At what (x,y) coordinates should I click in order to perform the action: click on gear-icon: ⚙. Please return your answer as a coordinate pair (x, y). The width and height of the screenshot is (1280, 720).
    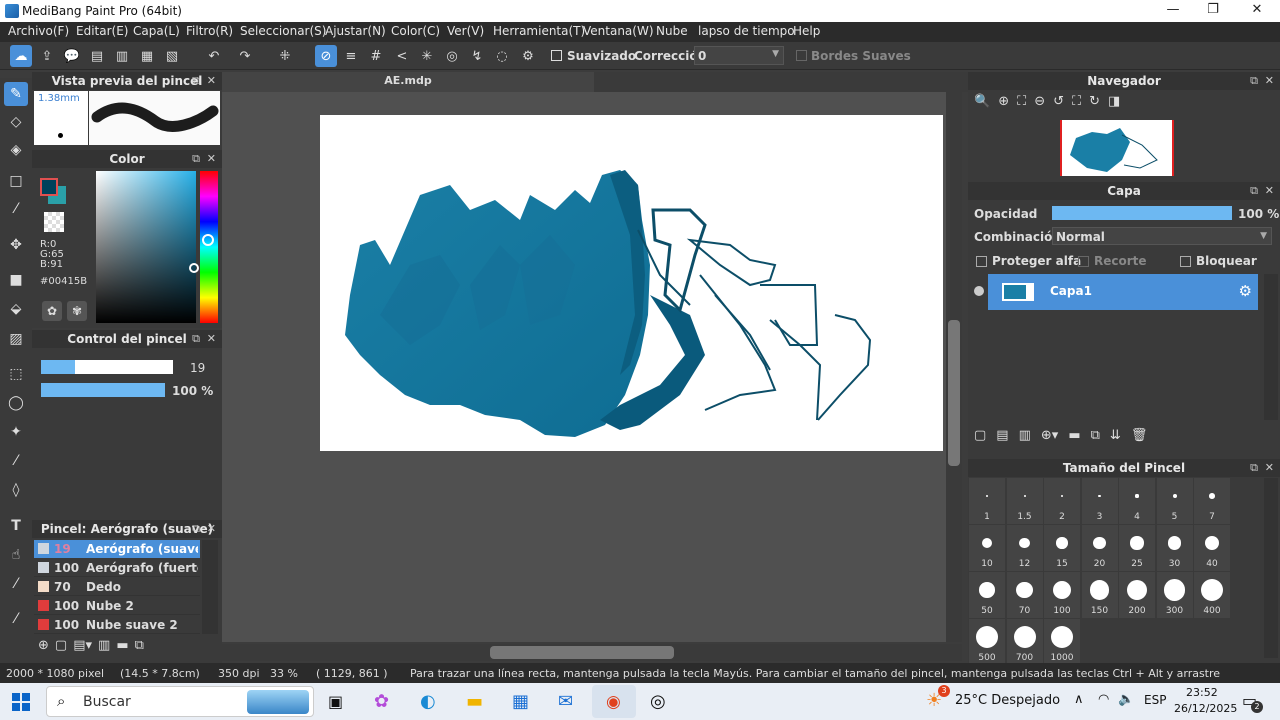
    Looking at the image, I should click on (1245, 291).